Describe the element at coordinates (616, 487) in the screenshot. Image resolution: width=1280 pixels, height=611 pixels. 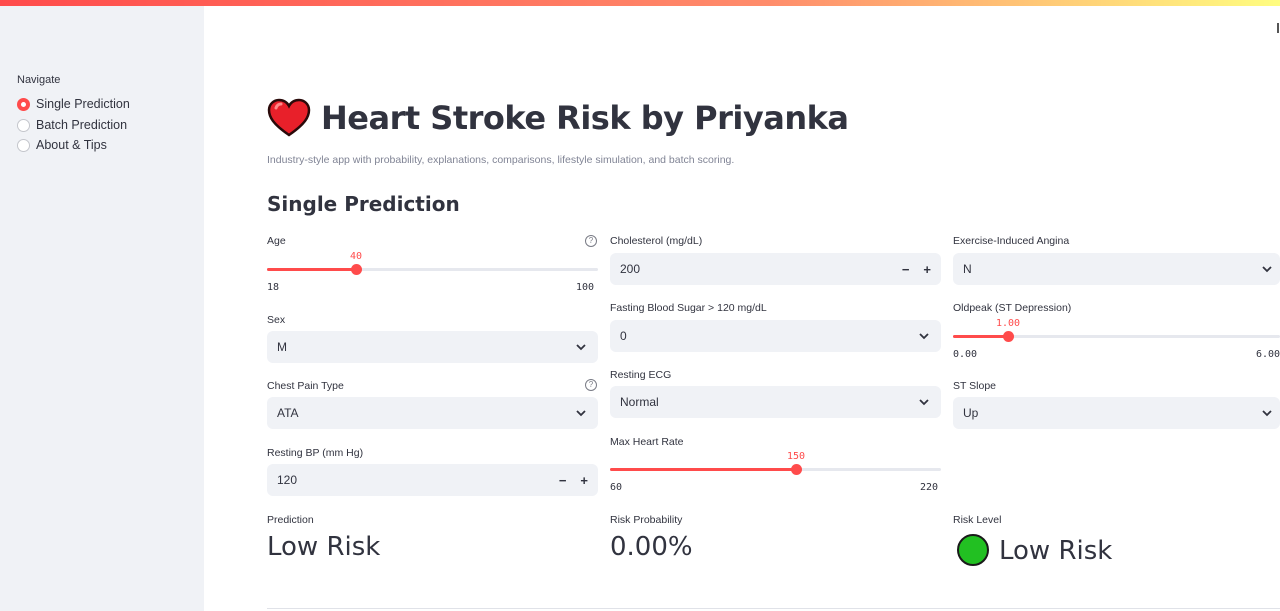
I see `max-hr-slider-min: 60` at that location.